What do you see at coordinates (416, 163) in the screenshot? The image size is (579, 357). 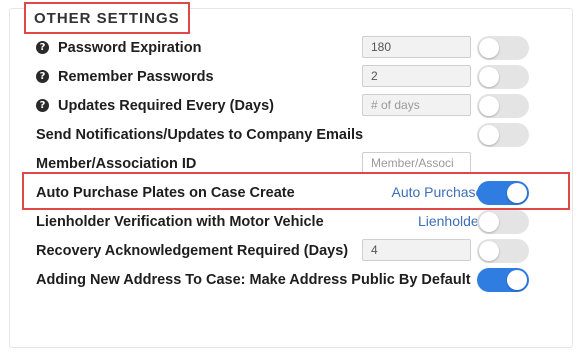 I see `member-association-id-input` at bounding box center [416, 163].